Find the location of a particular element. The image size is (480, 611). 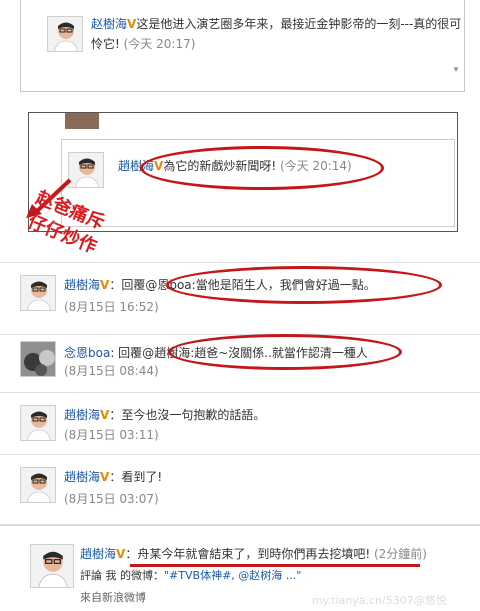

reply-prefix: : 回覆@ is located at coordinates (132, 353).